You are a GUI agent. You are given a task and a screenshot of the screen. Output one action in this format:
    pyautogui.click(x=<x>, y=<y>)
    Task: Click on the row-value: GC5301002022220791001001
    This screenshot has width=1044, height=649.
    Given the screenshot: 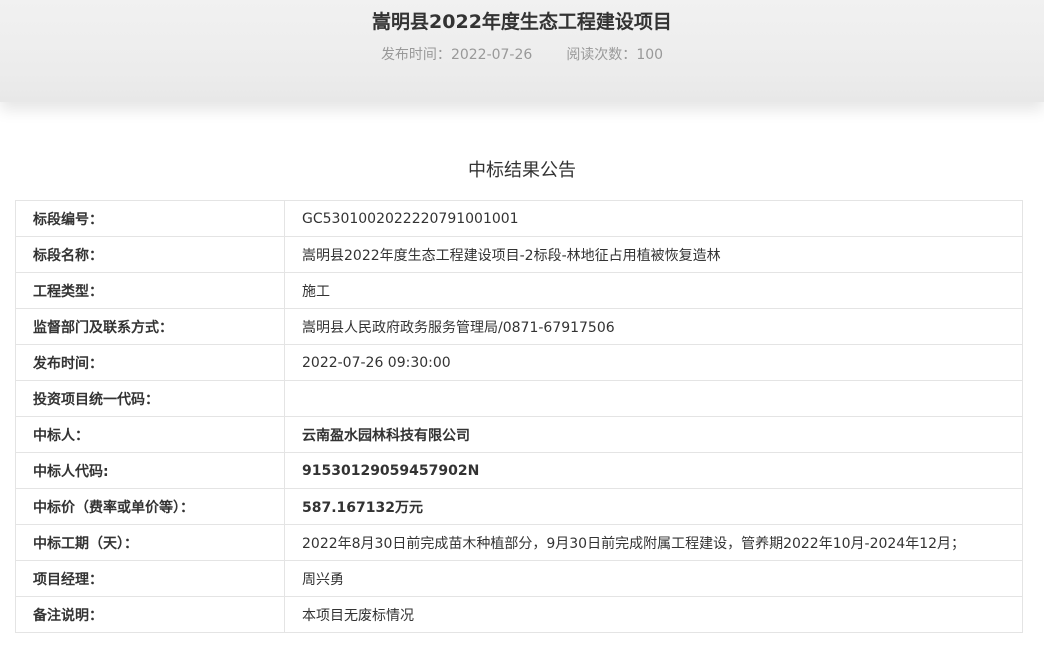 What is the action you would take?
    pyautogui.click(x=653, y=218)
    